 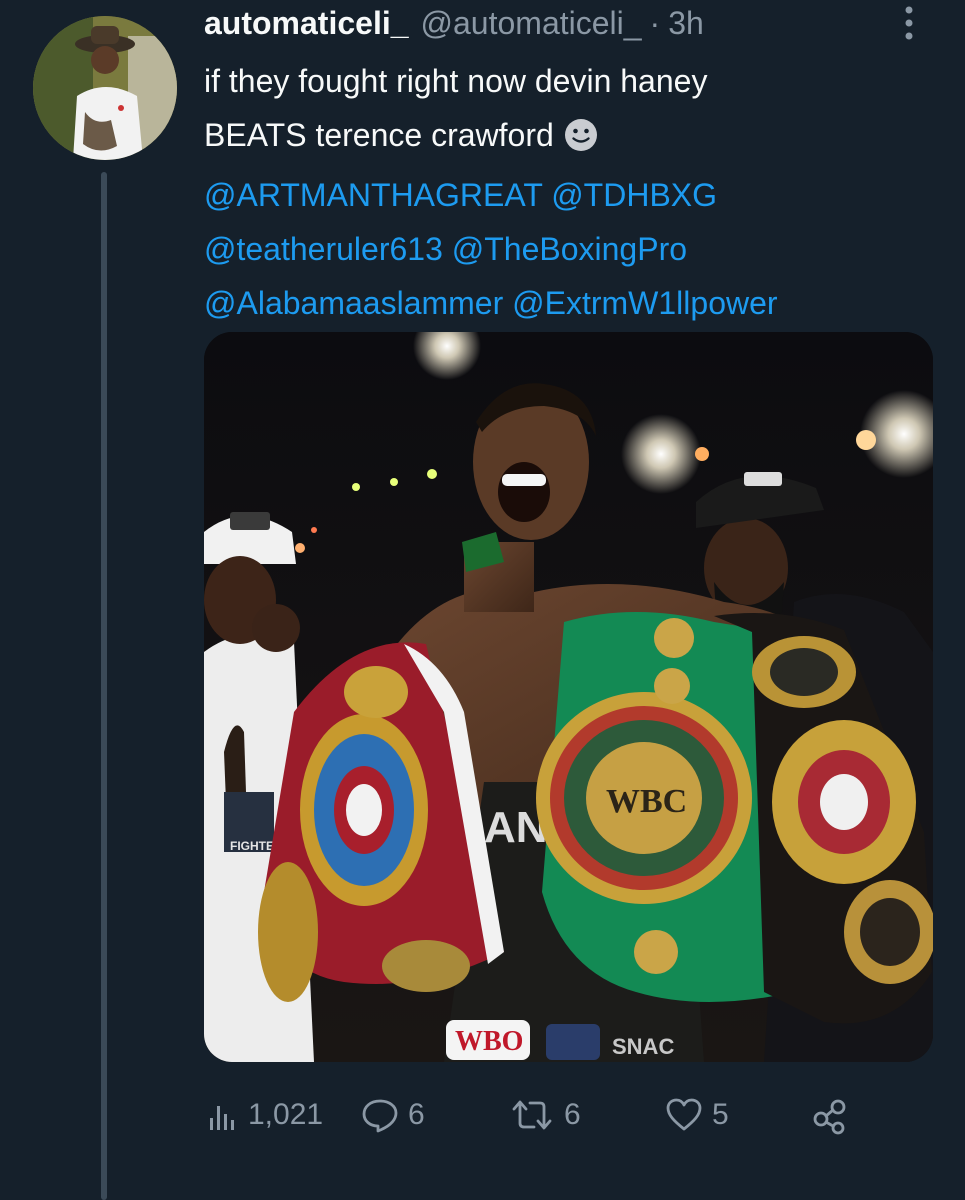 I want to click on wbo-trunk-text: WBO, so click(x=489, y=1041).